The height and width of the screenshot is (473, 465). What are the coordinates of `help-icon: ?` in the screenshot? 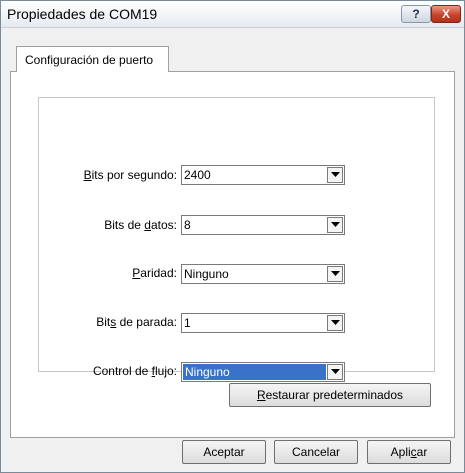 It's located at (416, 14).